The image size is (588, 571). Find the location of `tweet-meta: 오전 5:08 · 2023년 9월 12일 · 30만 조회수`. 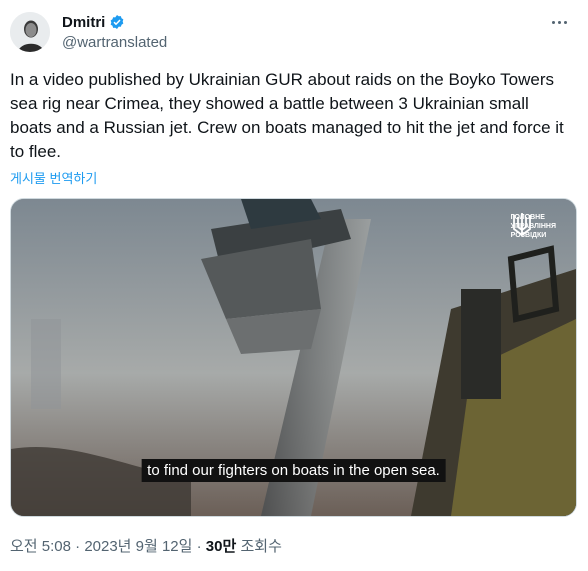

tweet-meta: 오전 5:08 · 2023년 9월 12일 · 30만 조회수 is located at coordinates (146, 545).